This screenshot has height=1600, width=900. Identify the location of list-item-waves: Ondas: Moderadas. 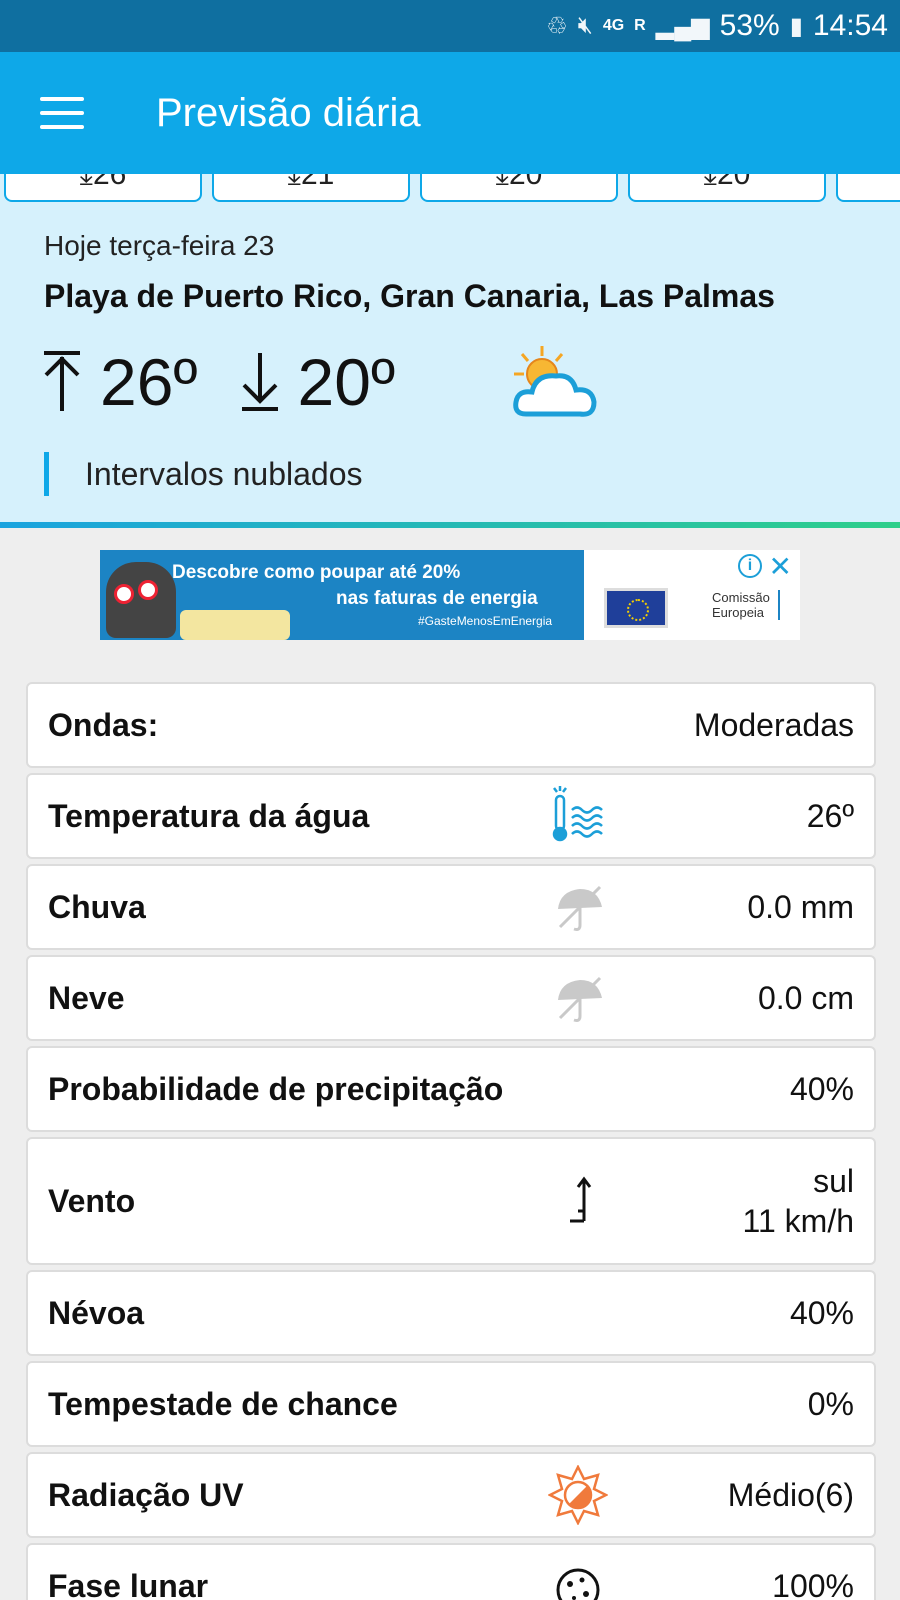
(451, 725).